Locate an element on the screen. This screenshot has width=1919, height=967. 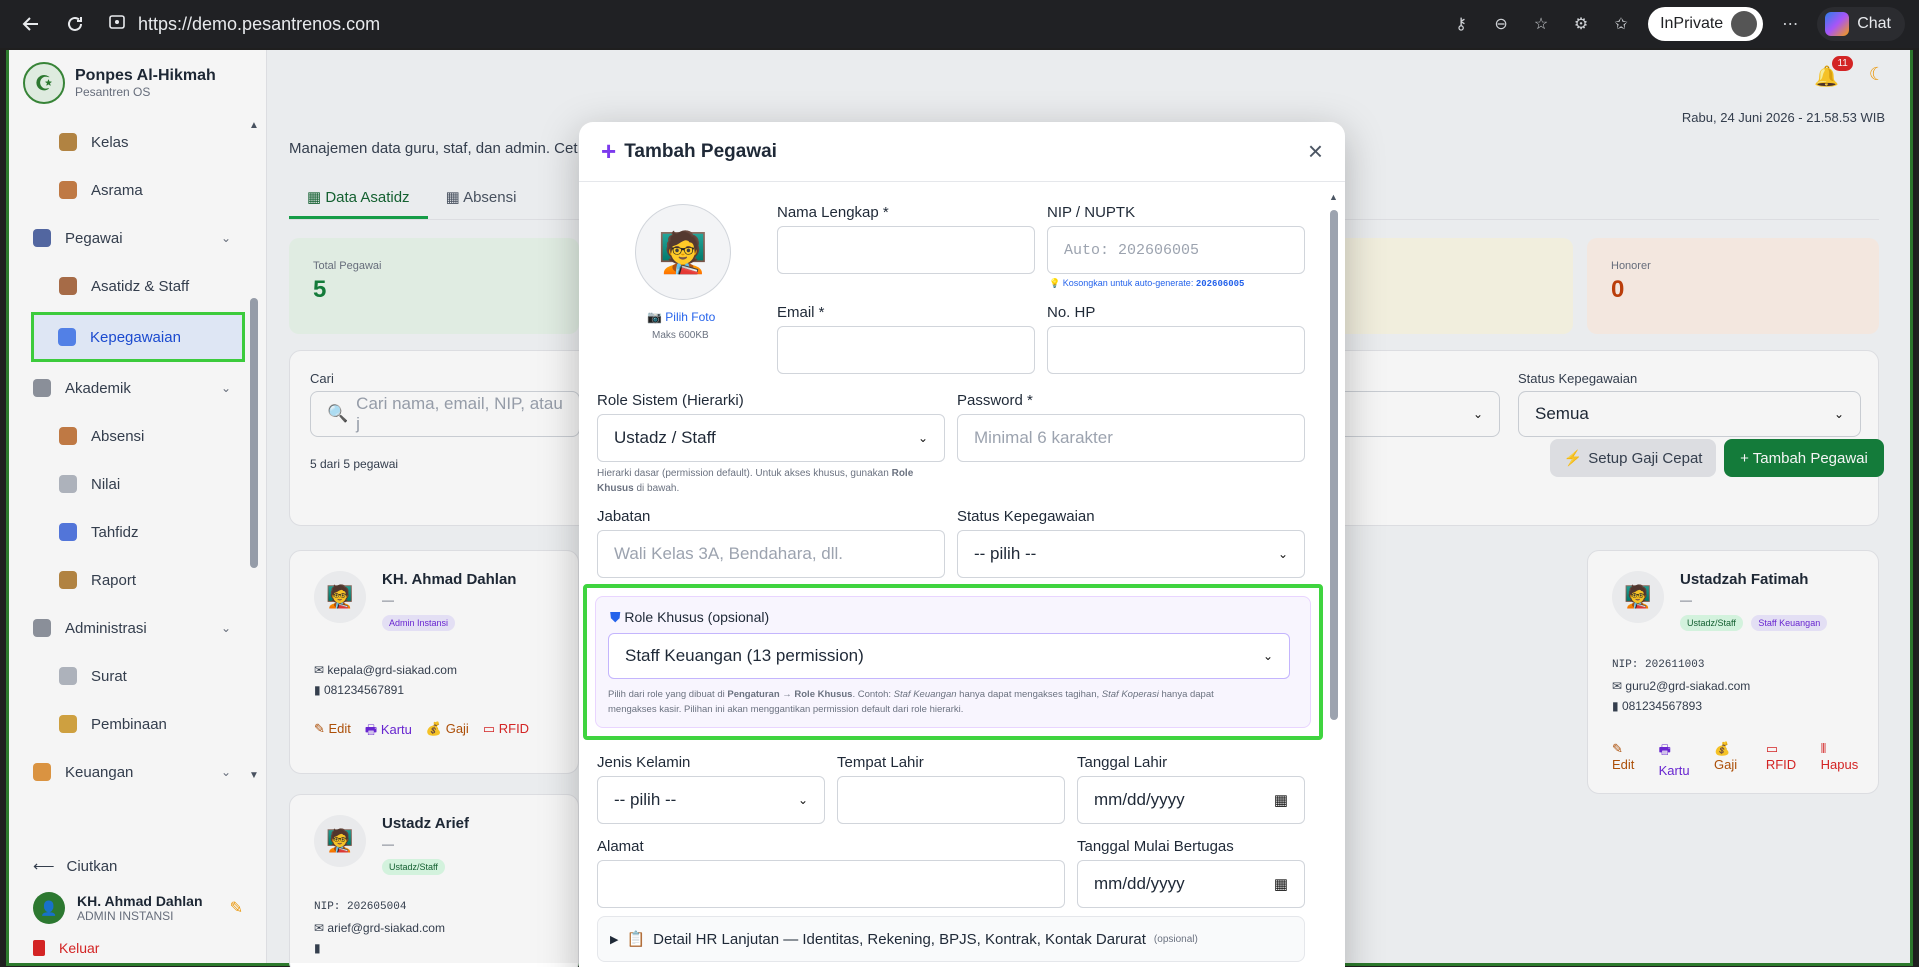
jabatan-label: Jabatan is located at coordinates (624, 516).